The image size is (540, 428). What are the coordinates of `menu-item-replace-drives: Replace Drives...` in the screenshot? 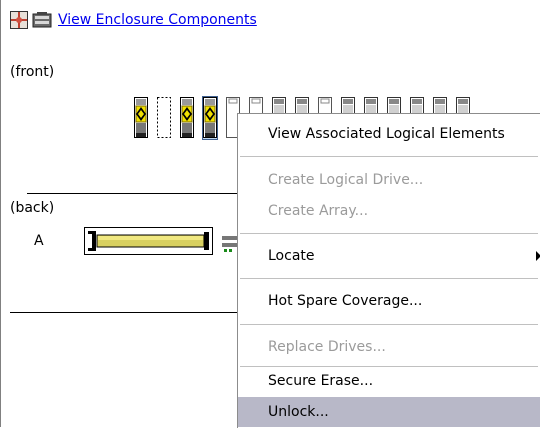 It's located at (389, 347).